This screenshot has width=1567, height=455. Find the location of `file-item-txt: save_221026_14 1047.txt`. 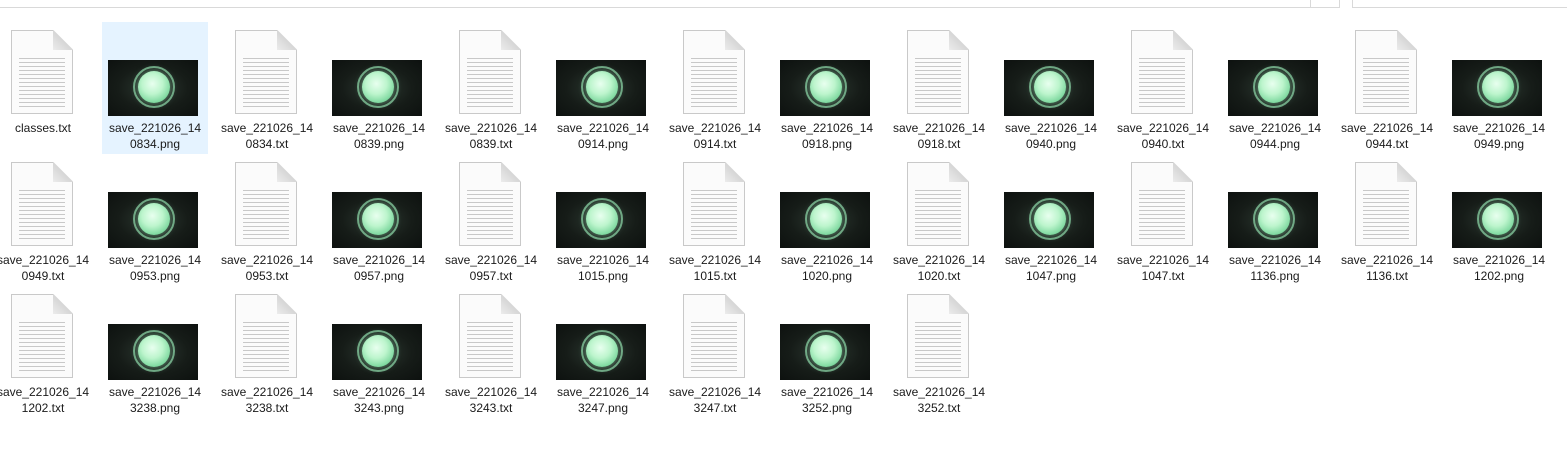

file-item-txt: save_221026_14 1047.txt is located at coordinates (1163, 220).